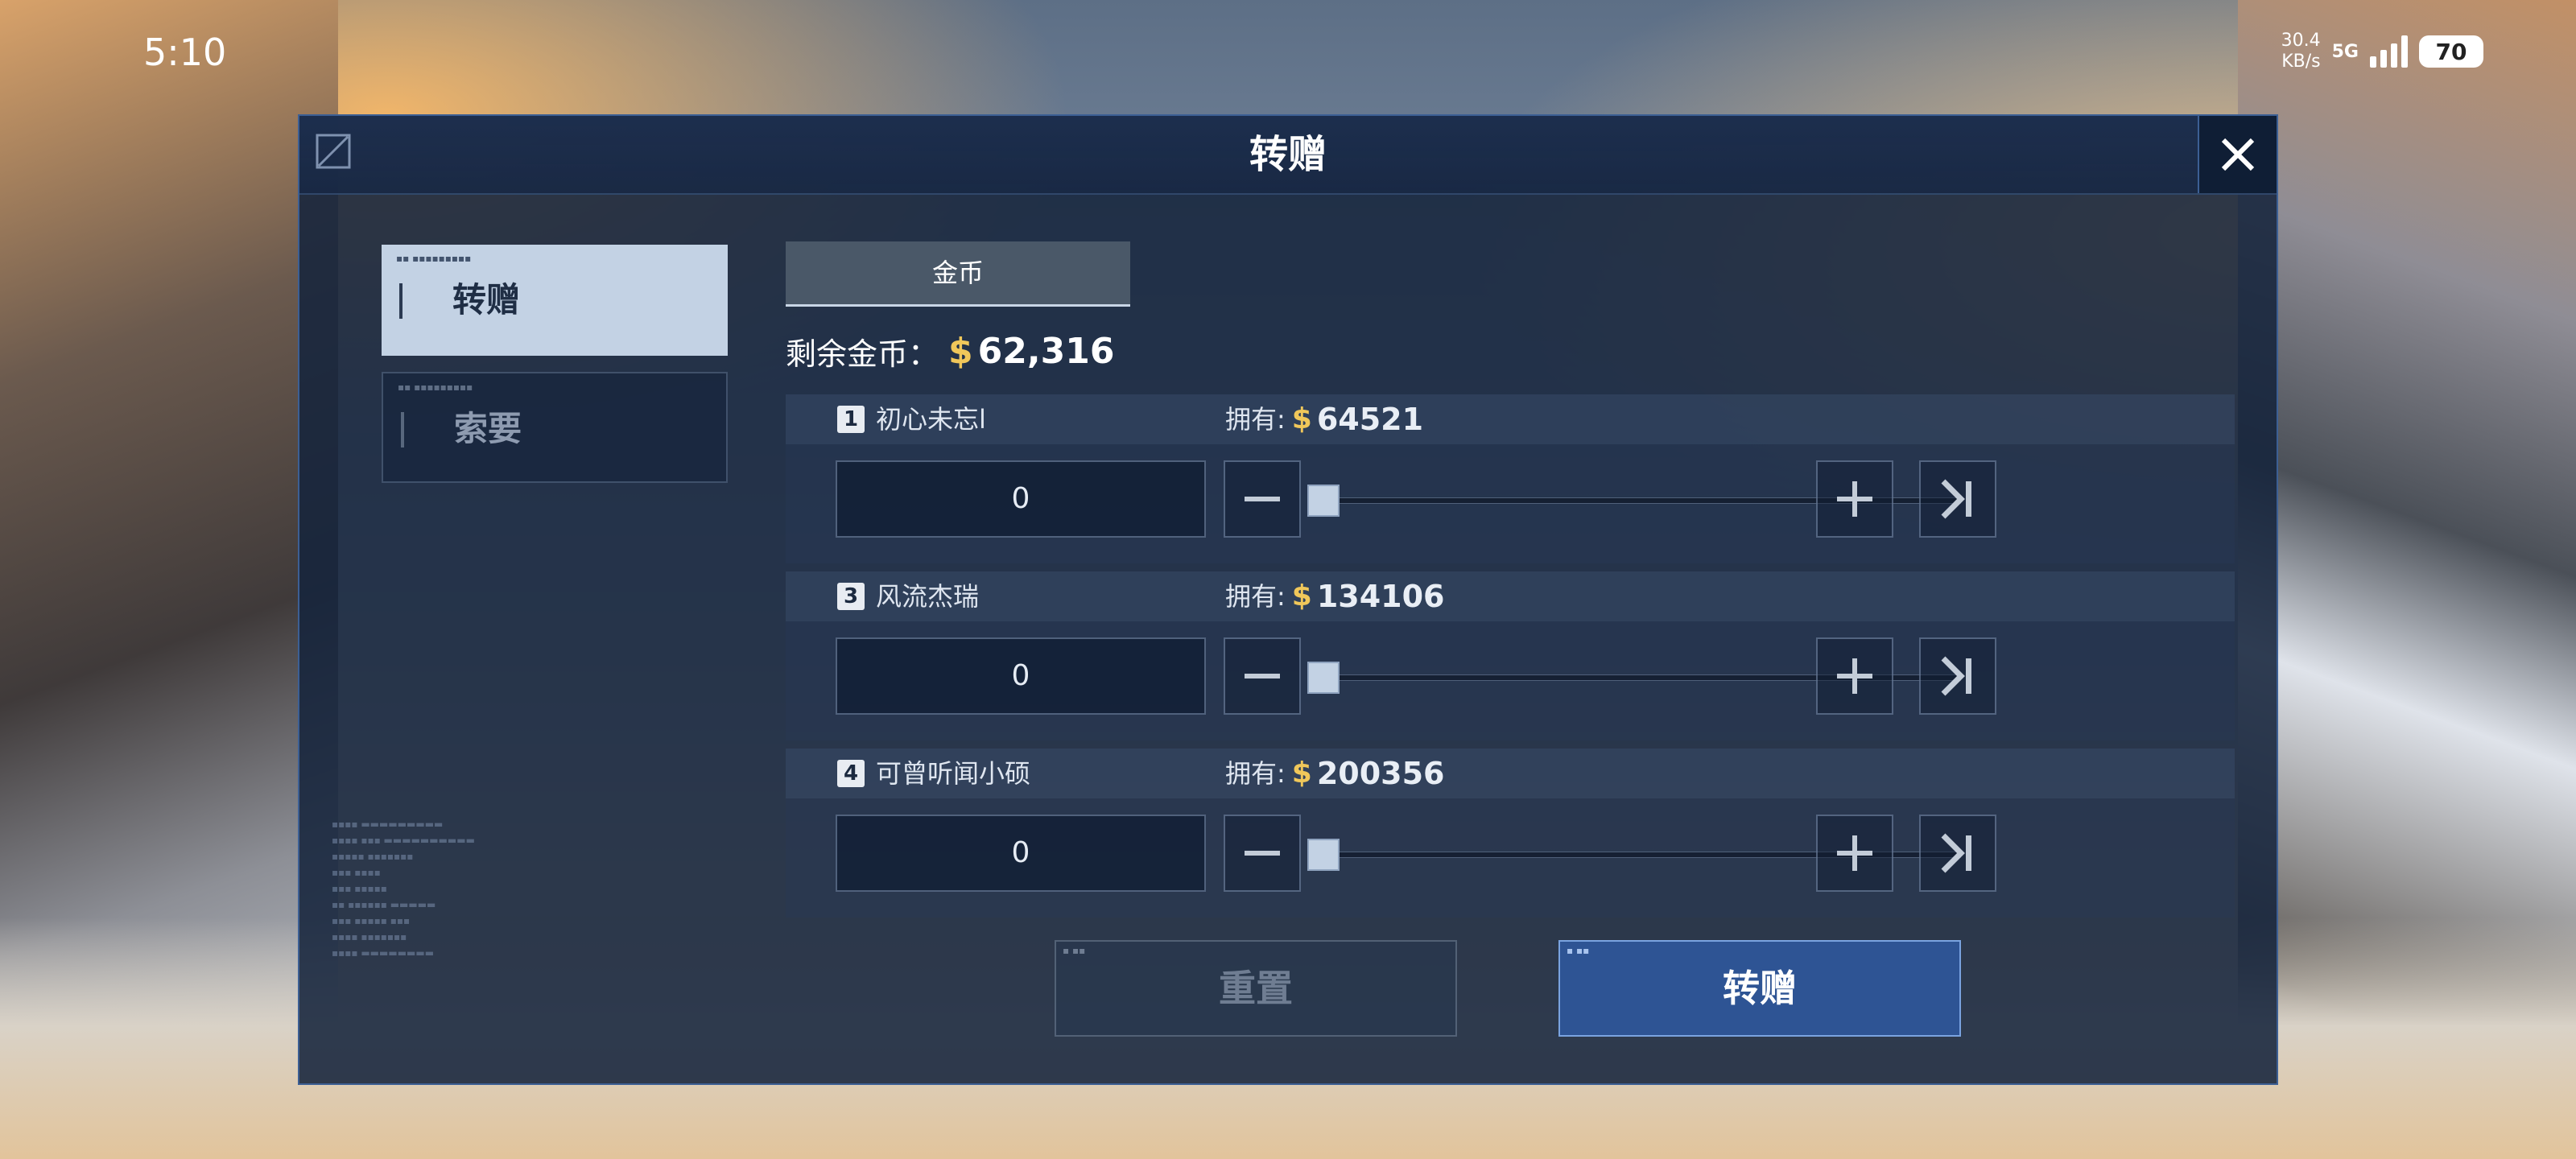 This screenshot has width=2576, height=1159. I want to click on reset-button-label: 重置, so click(1256, 988).